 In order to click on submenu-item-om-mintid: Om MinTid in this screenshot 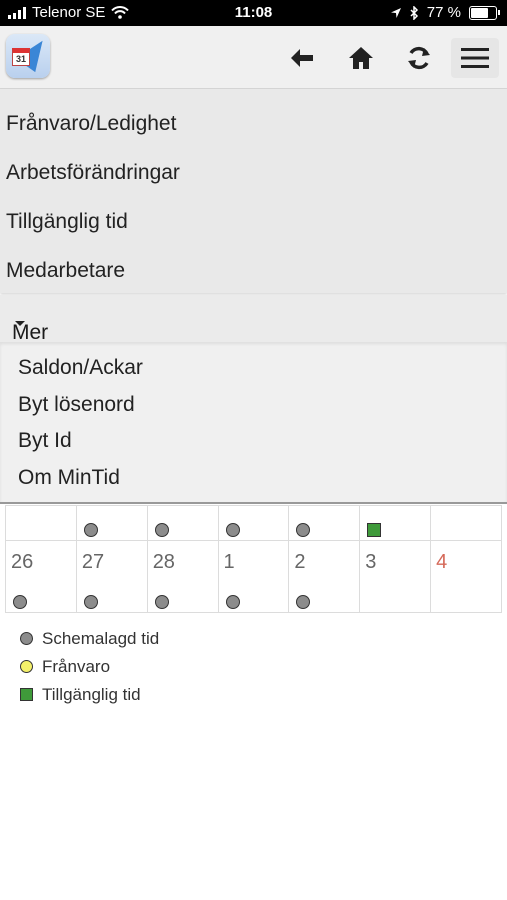, I will do `click(253, 470)`.